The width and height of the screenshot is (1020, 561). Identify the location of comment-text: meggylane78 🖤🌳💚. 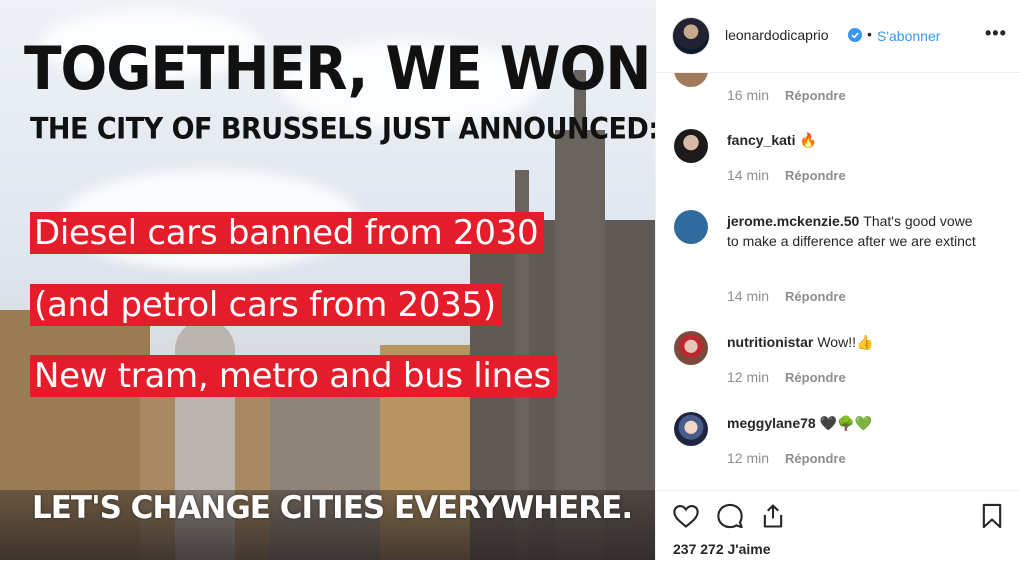
(857, 423).